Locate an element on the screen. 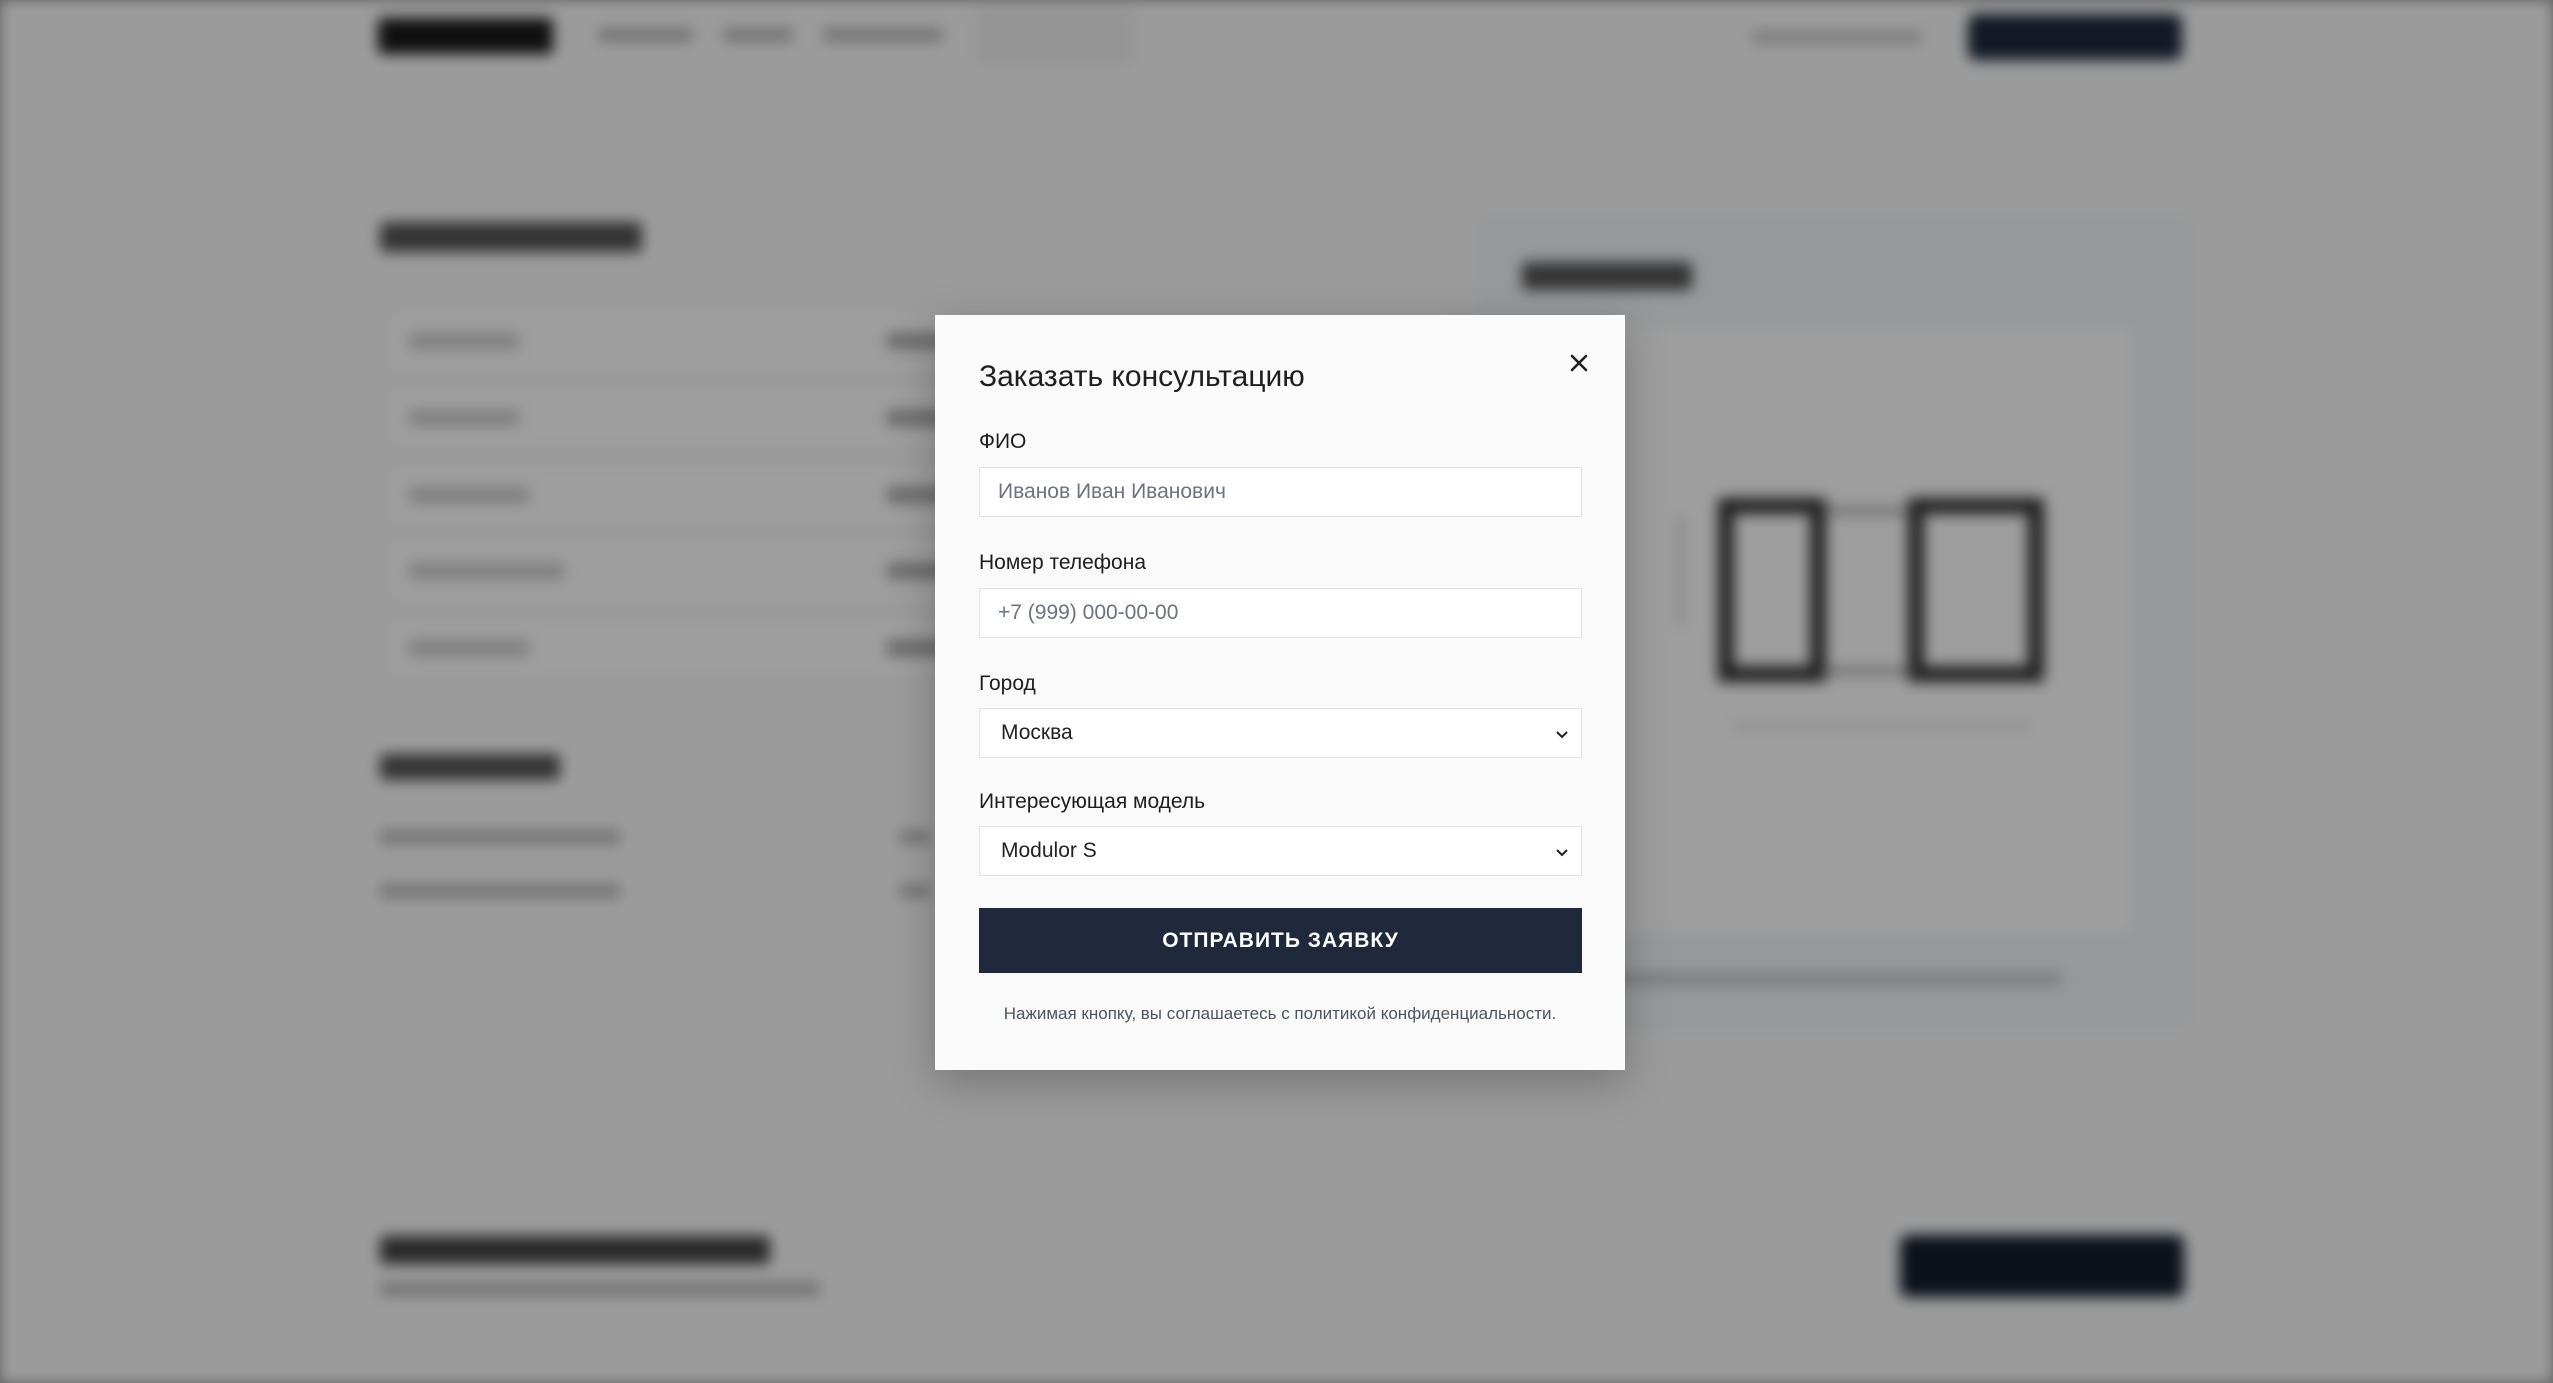 The image size is (2553, 1383). phone-label: Номер телефона is located at coordinates (1063, 562).